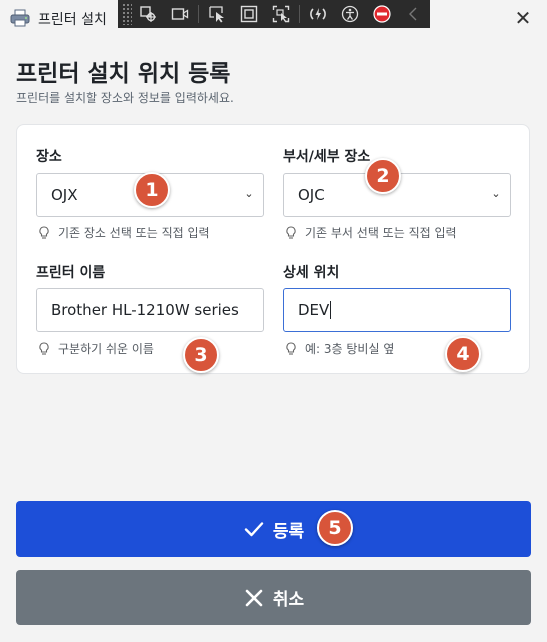 This screenshot has height=642, width=547. I want to click on detail-location-hint: 예: 3층 탕비실 옆, so click(339, 348).